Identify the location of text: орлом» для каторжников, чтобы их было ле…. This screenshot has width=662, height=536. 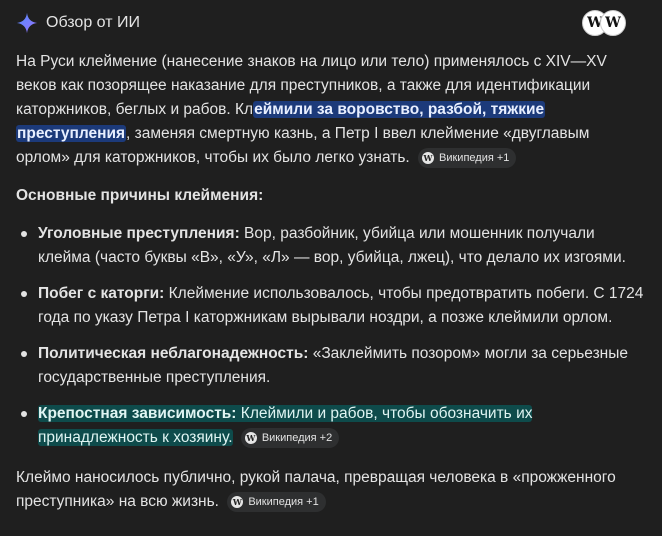
(213, 157).